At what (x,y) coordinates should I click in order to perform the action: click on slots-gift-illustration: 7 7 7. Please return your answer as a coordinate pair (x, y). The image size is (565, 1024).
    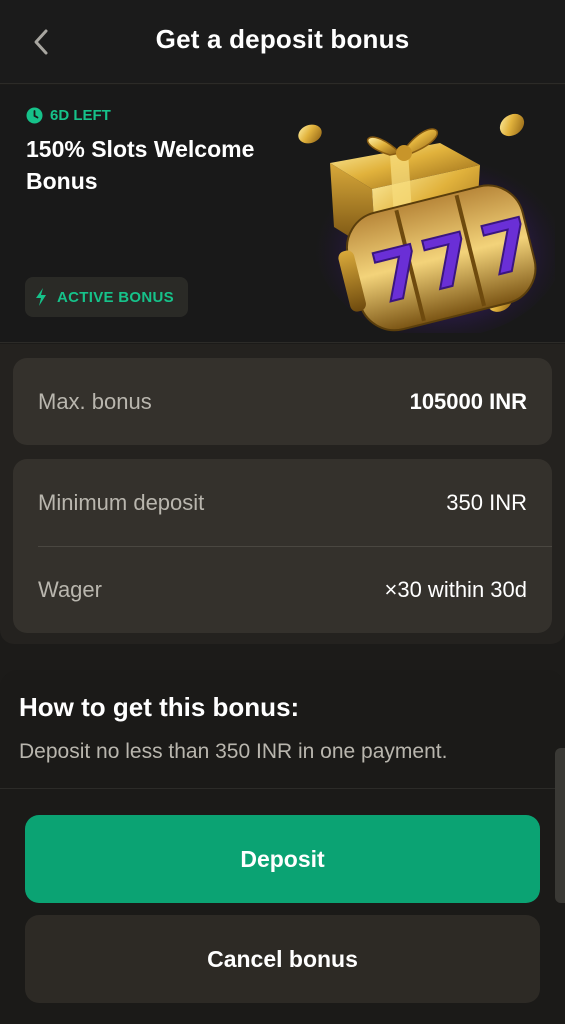
    Looking at the image, I should click on (426, 223).